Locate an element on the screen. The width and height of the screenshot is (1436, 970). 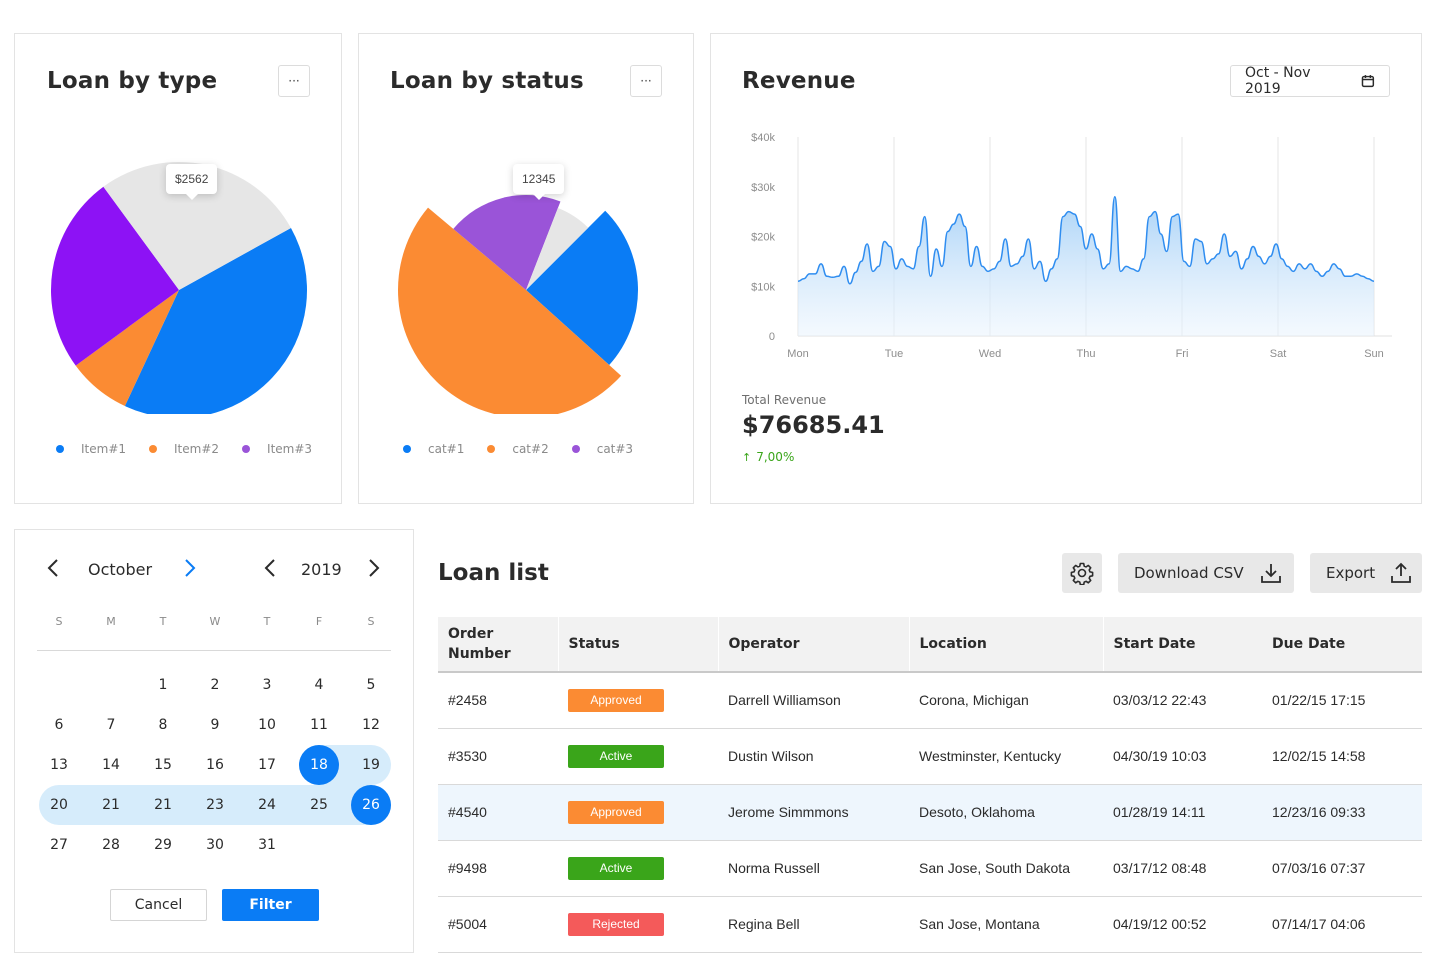
location-cell: San Jose, South Dakota is located at coordinates (1006, 868).